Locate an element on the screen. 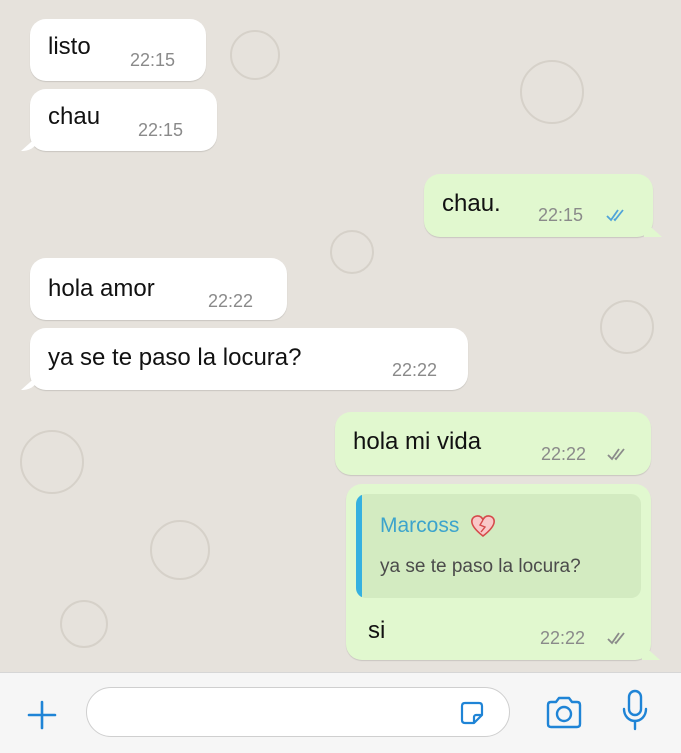 The height and width of the screenshot is (753, 681). message-text: ya se te paso la locura? is located at coordinates (175, 357).